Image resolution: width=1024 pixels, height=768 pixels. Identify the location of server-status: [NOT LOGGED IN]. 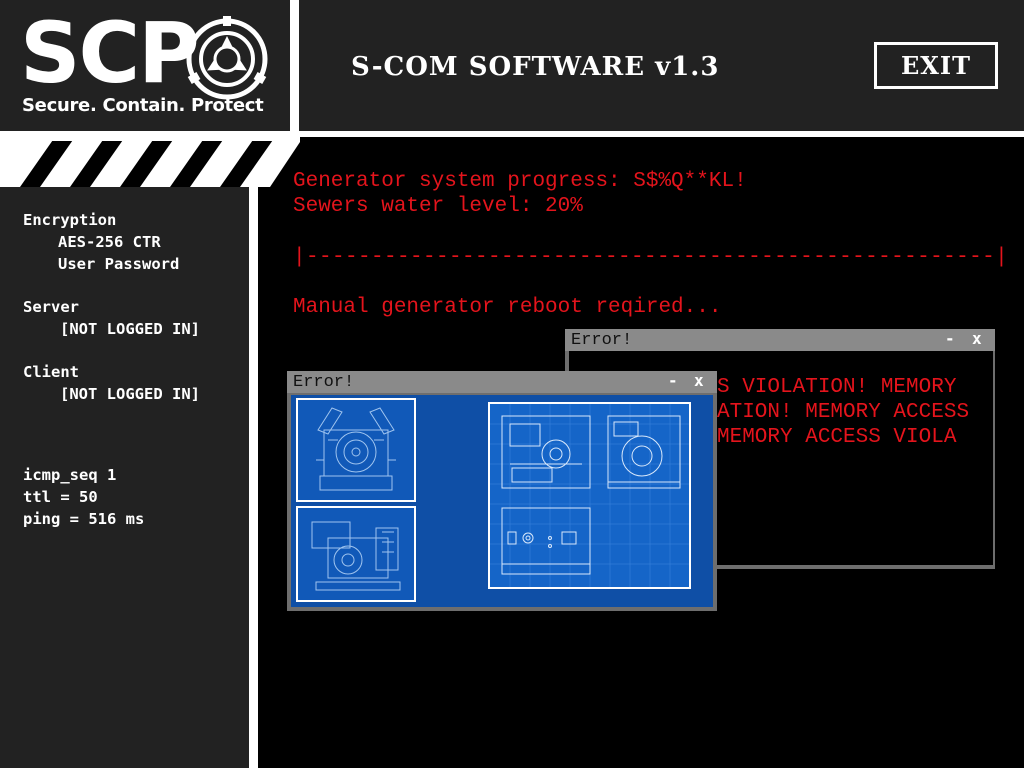
(130, 329).